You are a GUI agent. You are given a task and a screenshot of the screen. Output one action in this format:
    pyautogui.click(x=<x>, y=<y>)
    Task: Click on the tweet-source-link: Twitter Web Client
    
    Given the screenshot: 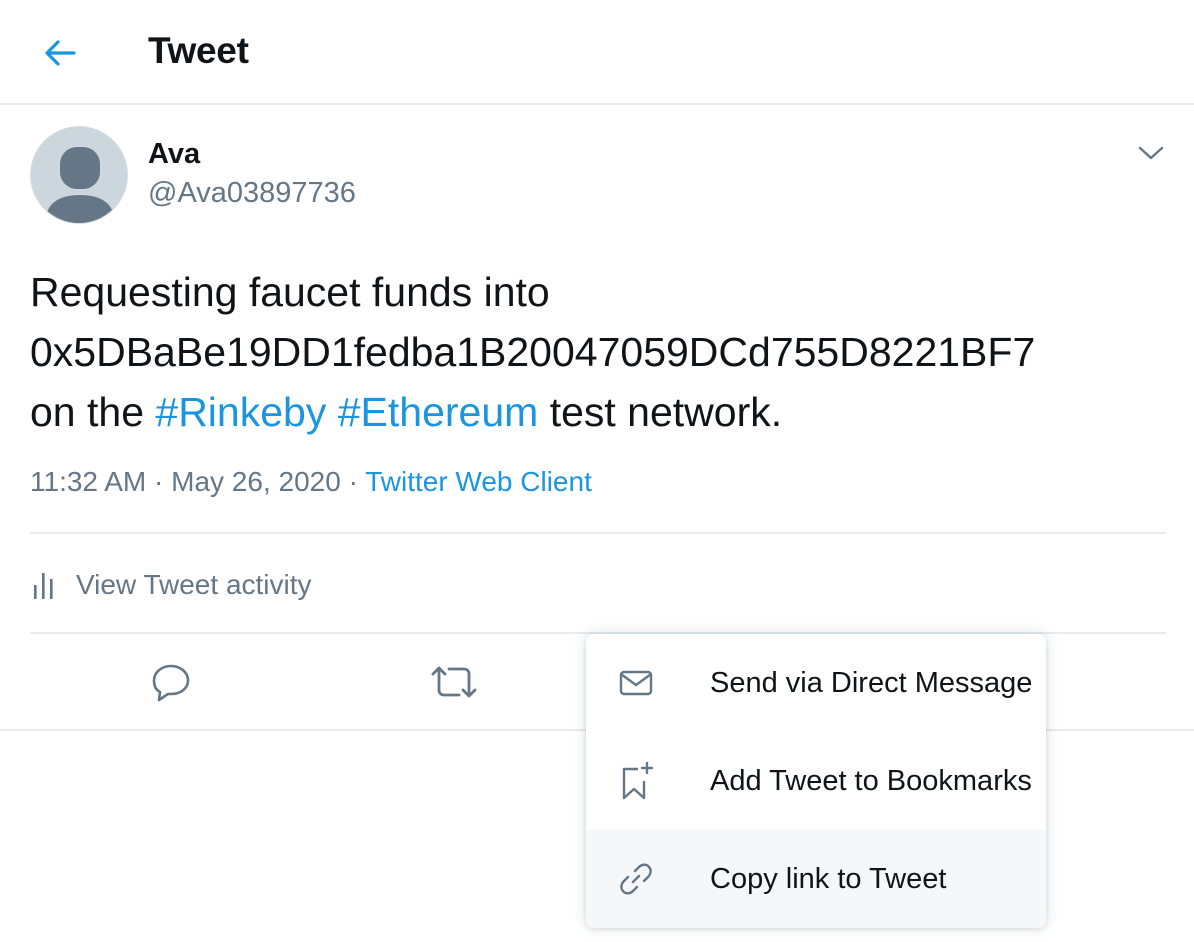 What is the action you would take?
    pyautogui.click(x=478, y=481)
    